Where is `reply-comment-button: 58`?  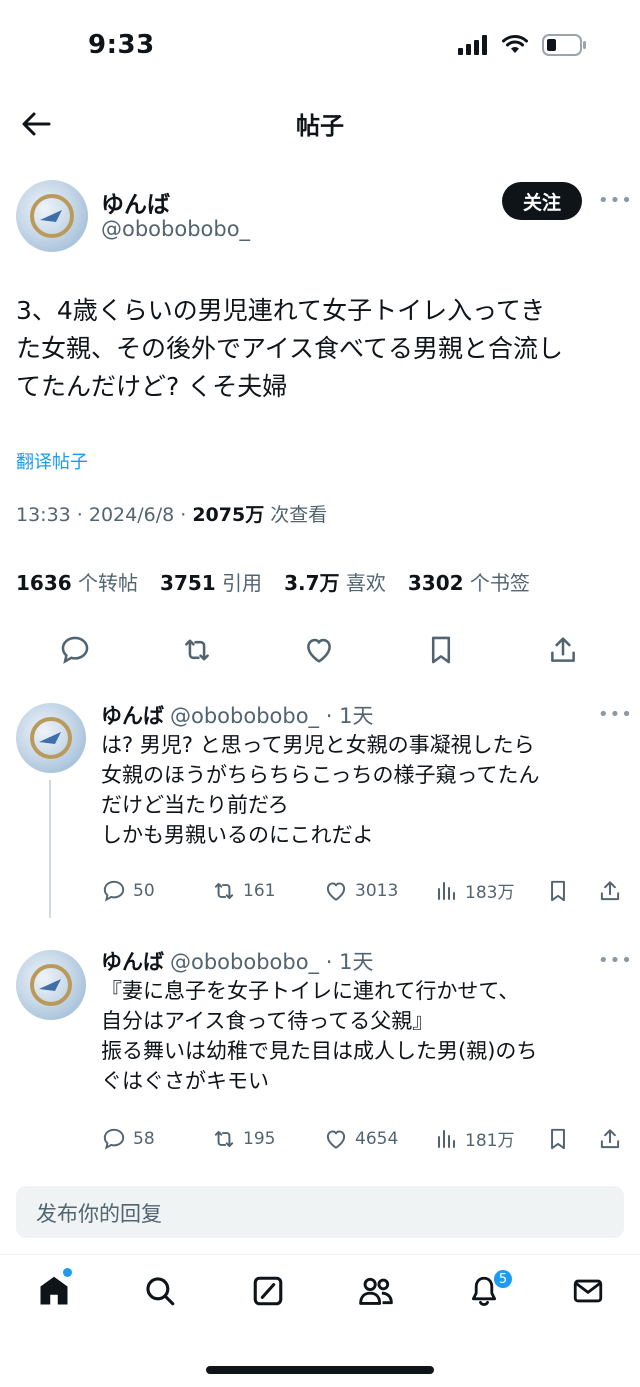
reply-comment-button: 58 is located at coordinates (128, 1139).